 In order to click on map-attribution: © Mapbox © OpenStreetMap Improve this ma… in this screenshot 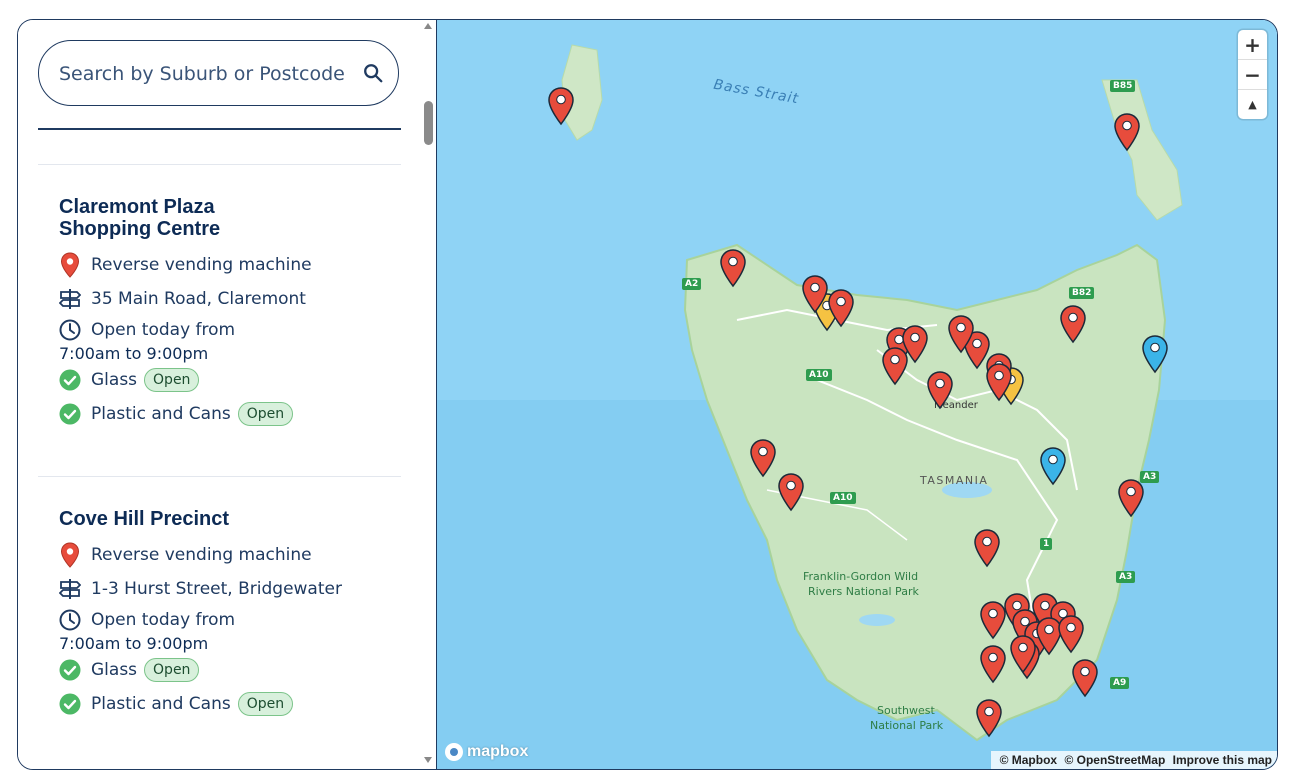, I will do `click(1133, 760)`.